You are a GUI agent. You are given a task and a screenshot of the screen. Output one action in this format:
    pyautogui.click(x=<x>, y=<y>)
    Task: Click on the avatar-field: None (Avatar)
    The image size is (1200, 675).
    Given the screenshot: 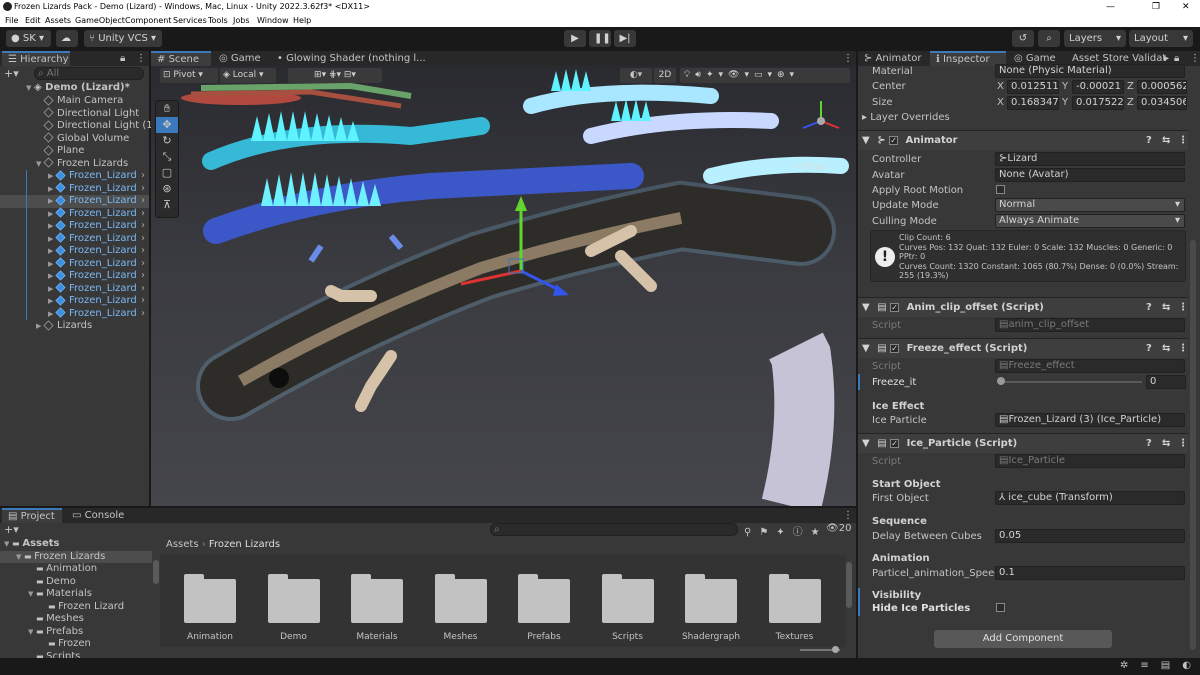 What is the action you would take?
    pyautogui.click(x=1090, y=175)
    